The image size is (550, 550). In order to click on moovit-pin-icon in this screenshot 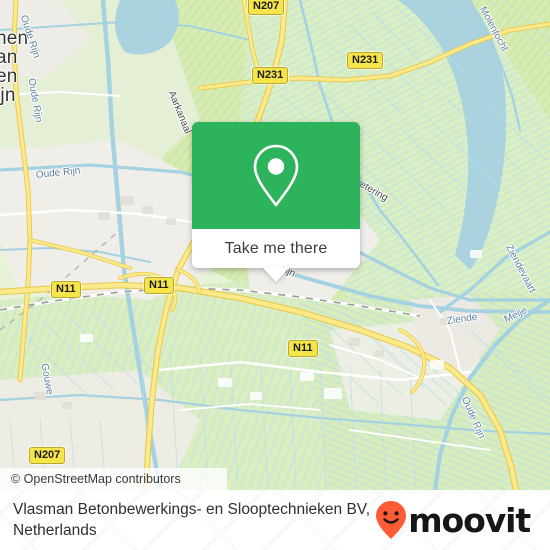, I will do `click(391, 520)`.